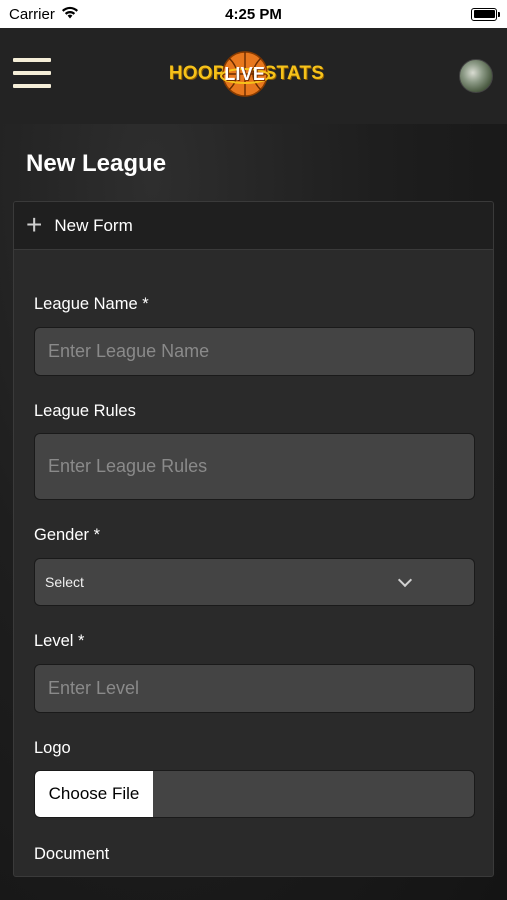 The width and height of the screenshot is (507, 900). What do you see at coordinates (91, 304) in the screenshot?
I see `league-name-label: League Name *` at bounding box center [91, 304].